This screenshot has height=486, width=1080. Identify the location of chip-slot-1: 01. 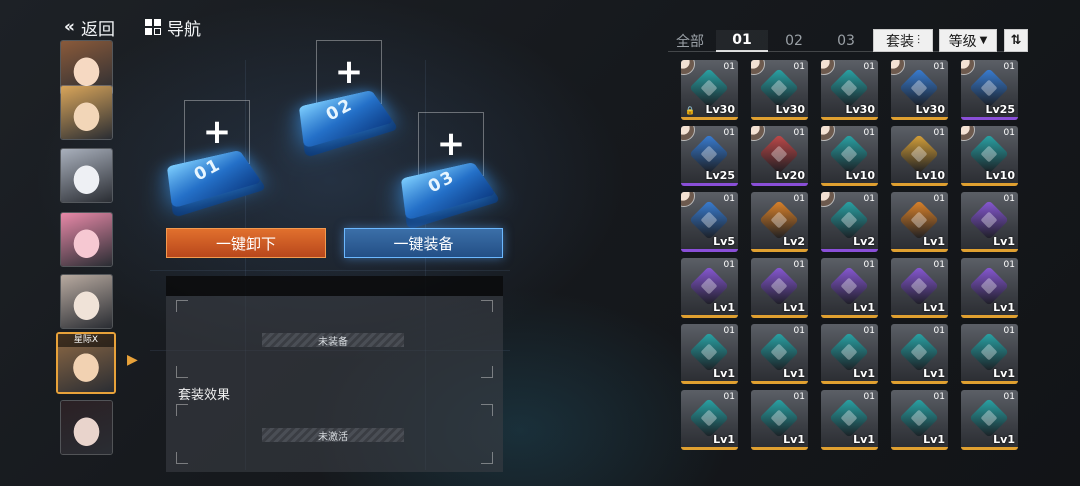
(212, 171).